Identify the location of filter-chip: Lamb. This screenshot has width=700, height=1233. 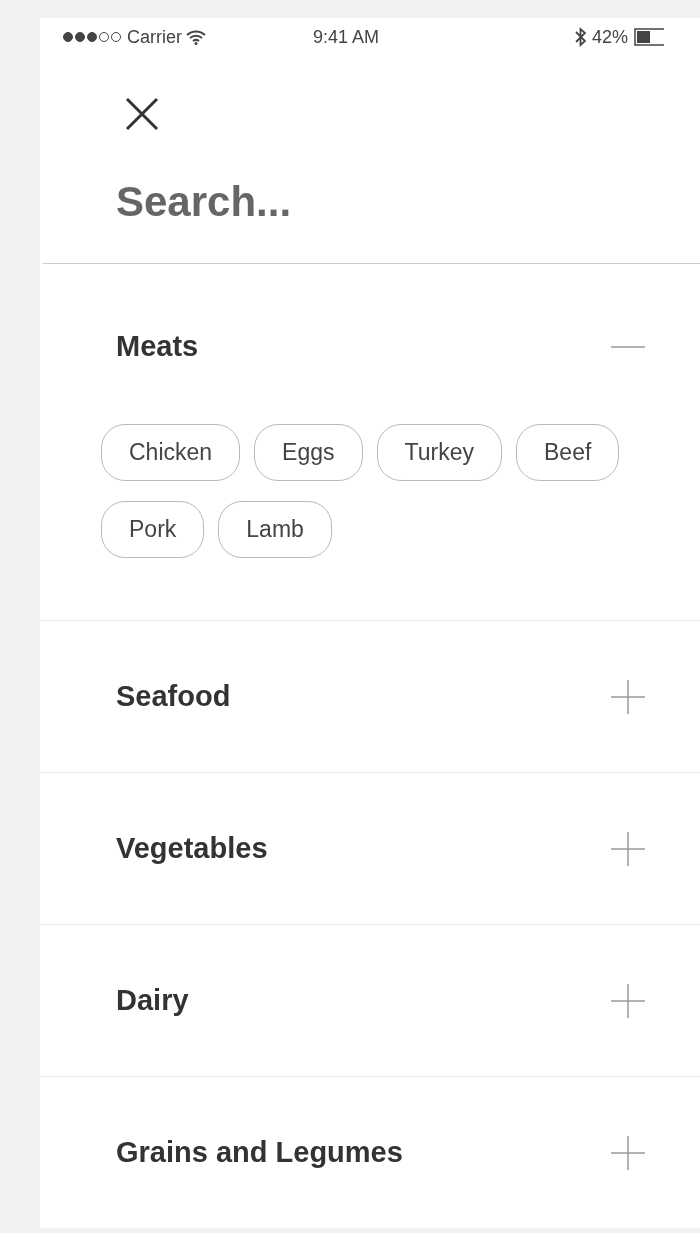
(275, 529).